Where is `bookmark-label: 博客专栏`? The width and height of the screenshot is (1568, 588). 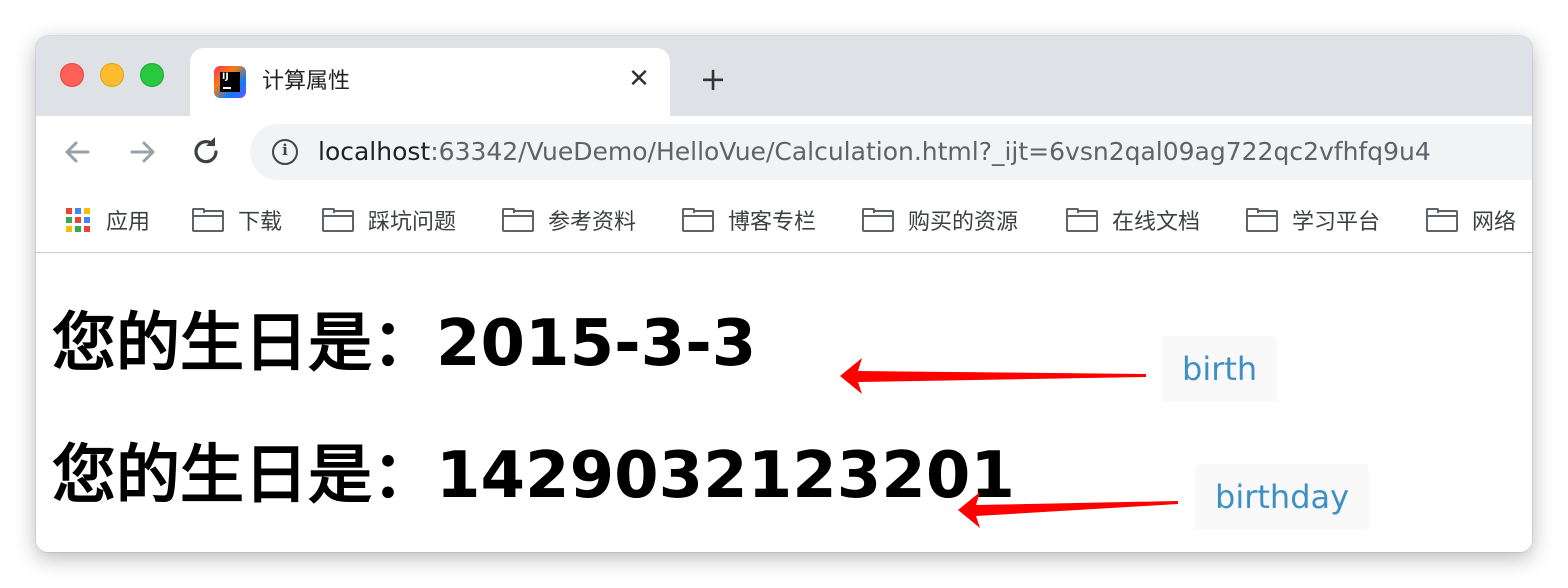
bookmark-label: 博客专栏 is located at coordinates (772, 222).